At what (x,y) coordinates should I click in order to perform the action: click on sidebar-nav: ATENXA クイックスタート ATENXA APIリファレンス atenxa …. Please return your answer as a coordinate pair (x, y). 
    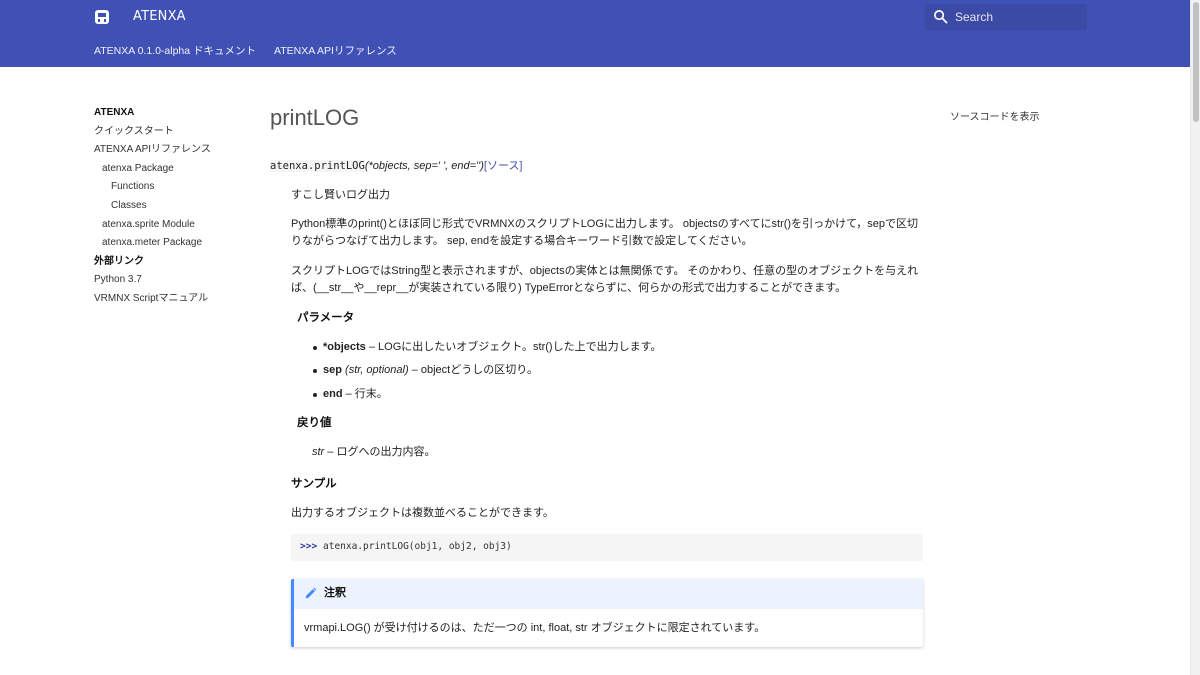
    Looking at the image, I should click on (174, 206).